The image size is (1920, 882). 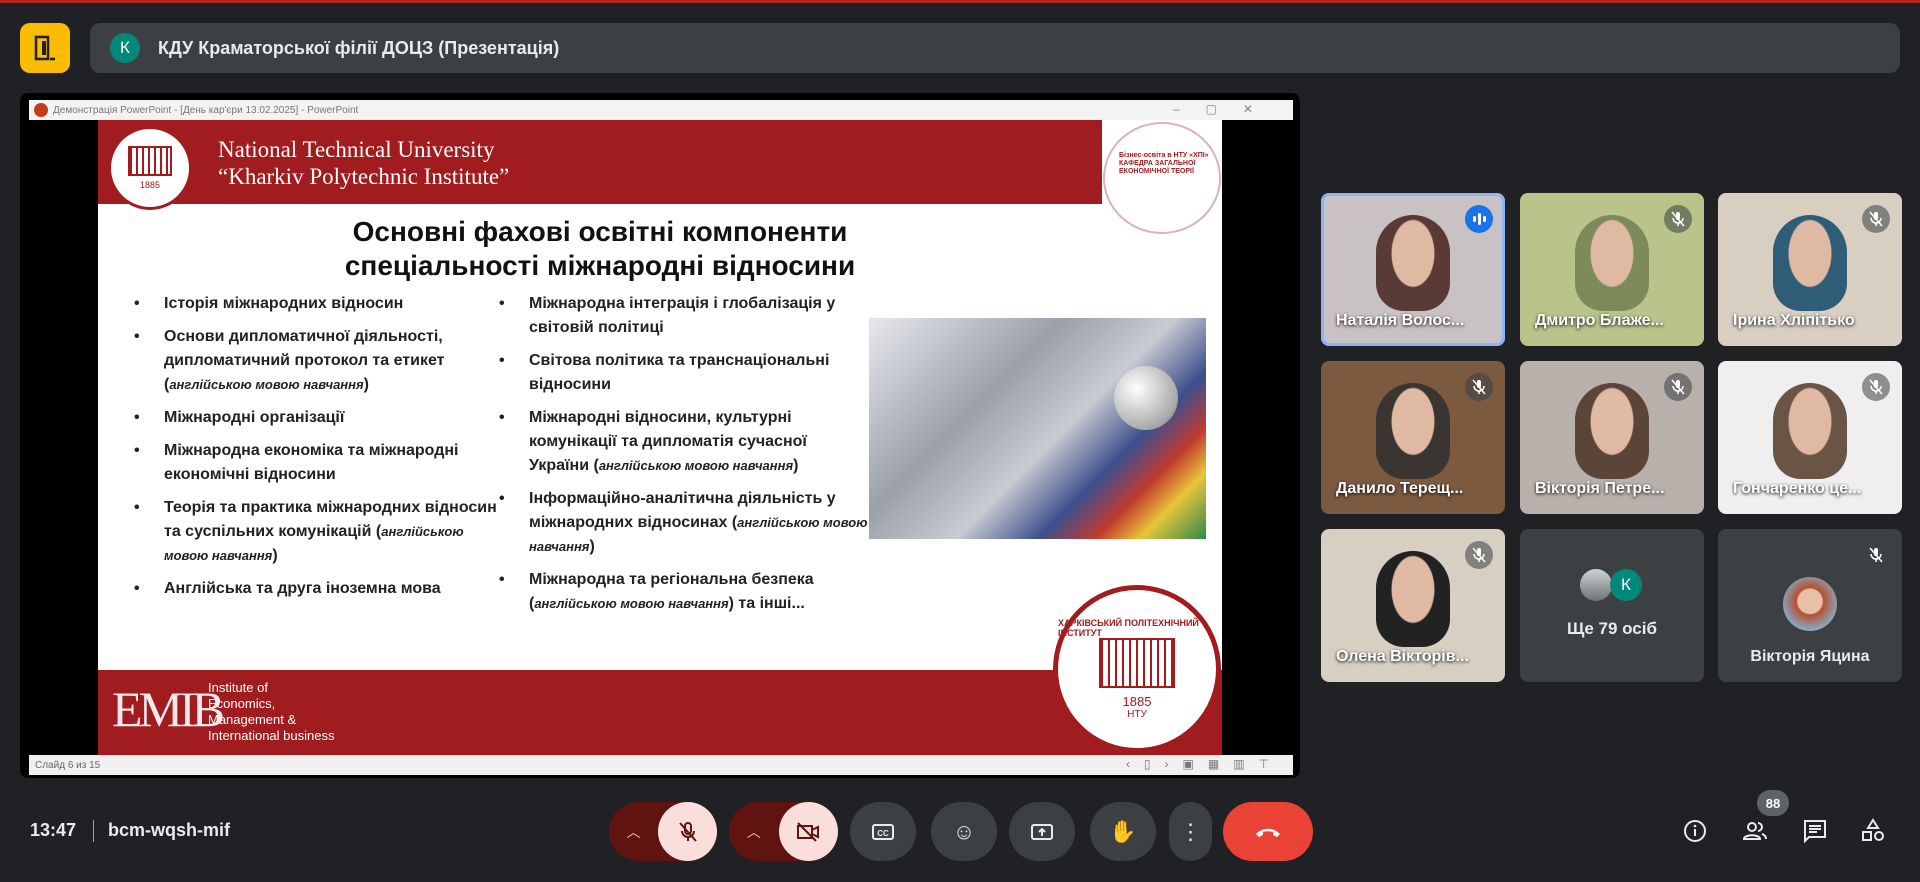 I want to click on raise-hand-button: ✋, so click(x=1123, y=831).